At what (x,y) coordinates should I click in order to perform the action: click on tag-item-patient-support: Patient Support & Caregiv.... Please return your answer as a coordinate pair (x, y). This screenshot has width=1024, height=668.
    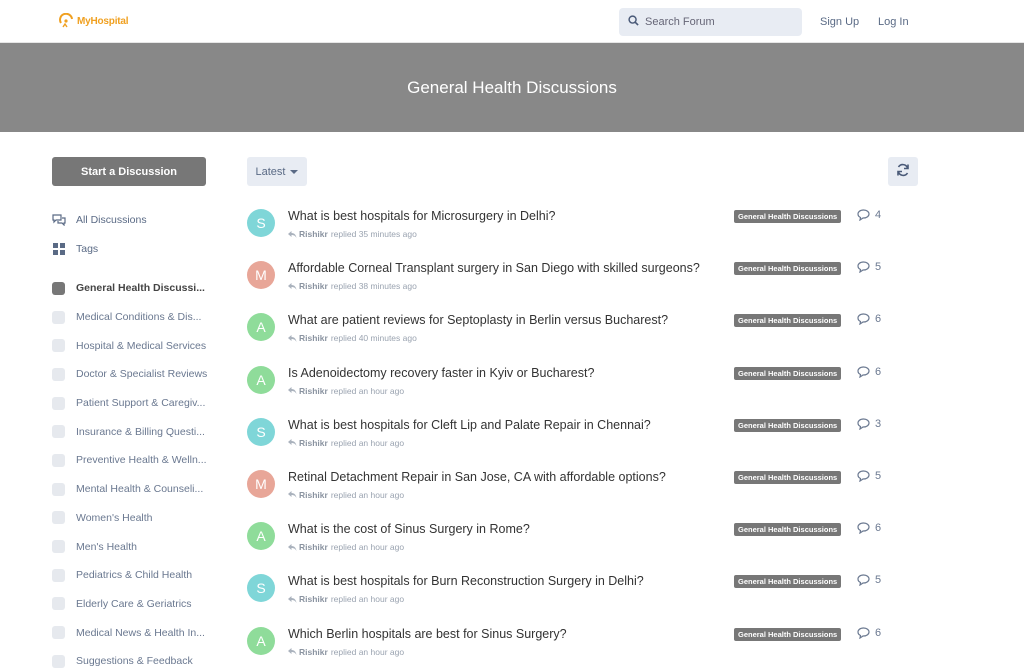
    Looking at the image, I should click on (129, 403).